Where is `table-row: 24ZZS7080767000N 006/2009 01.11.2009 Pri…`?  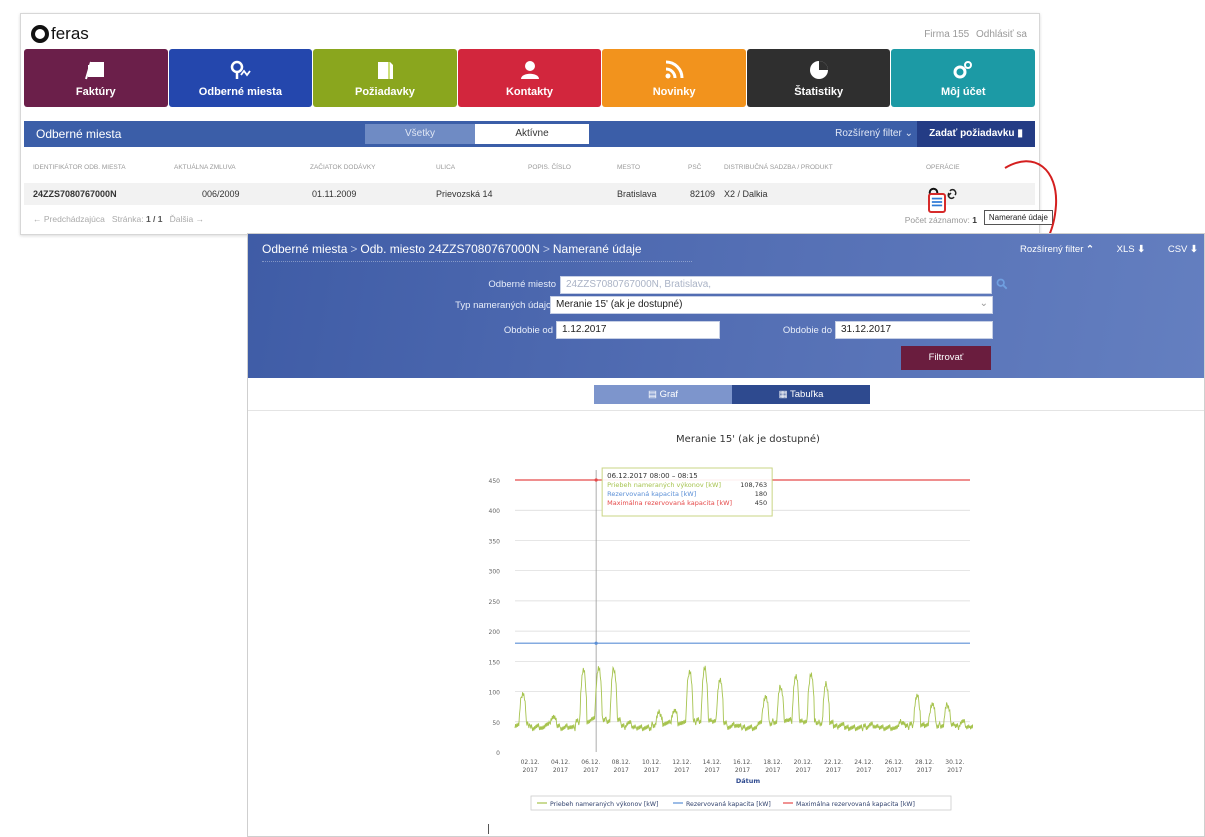 table-row: 24ZZS7080767000N 006/2009 01.11.2009 Pri… is located at coordinates (529, 198).